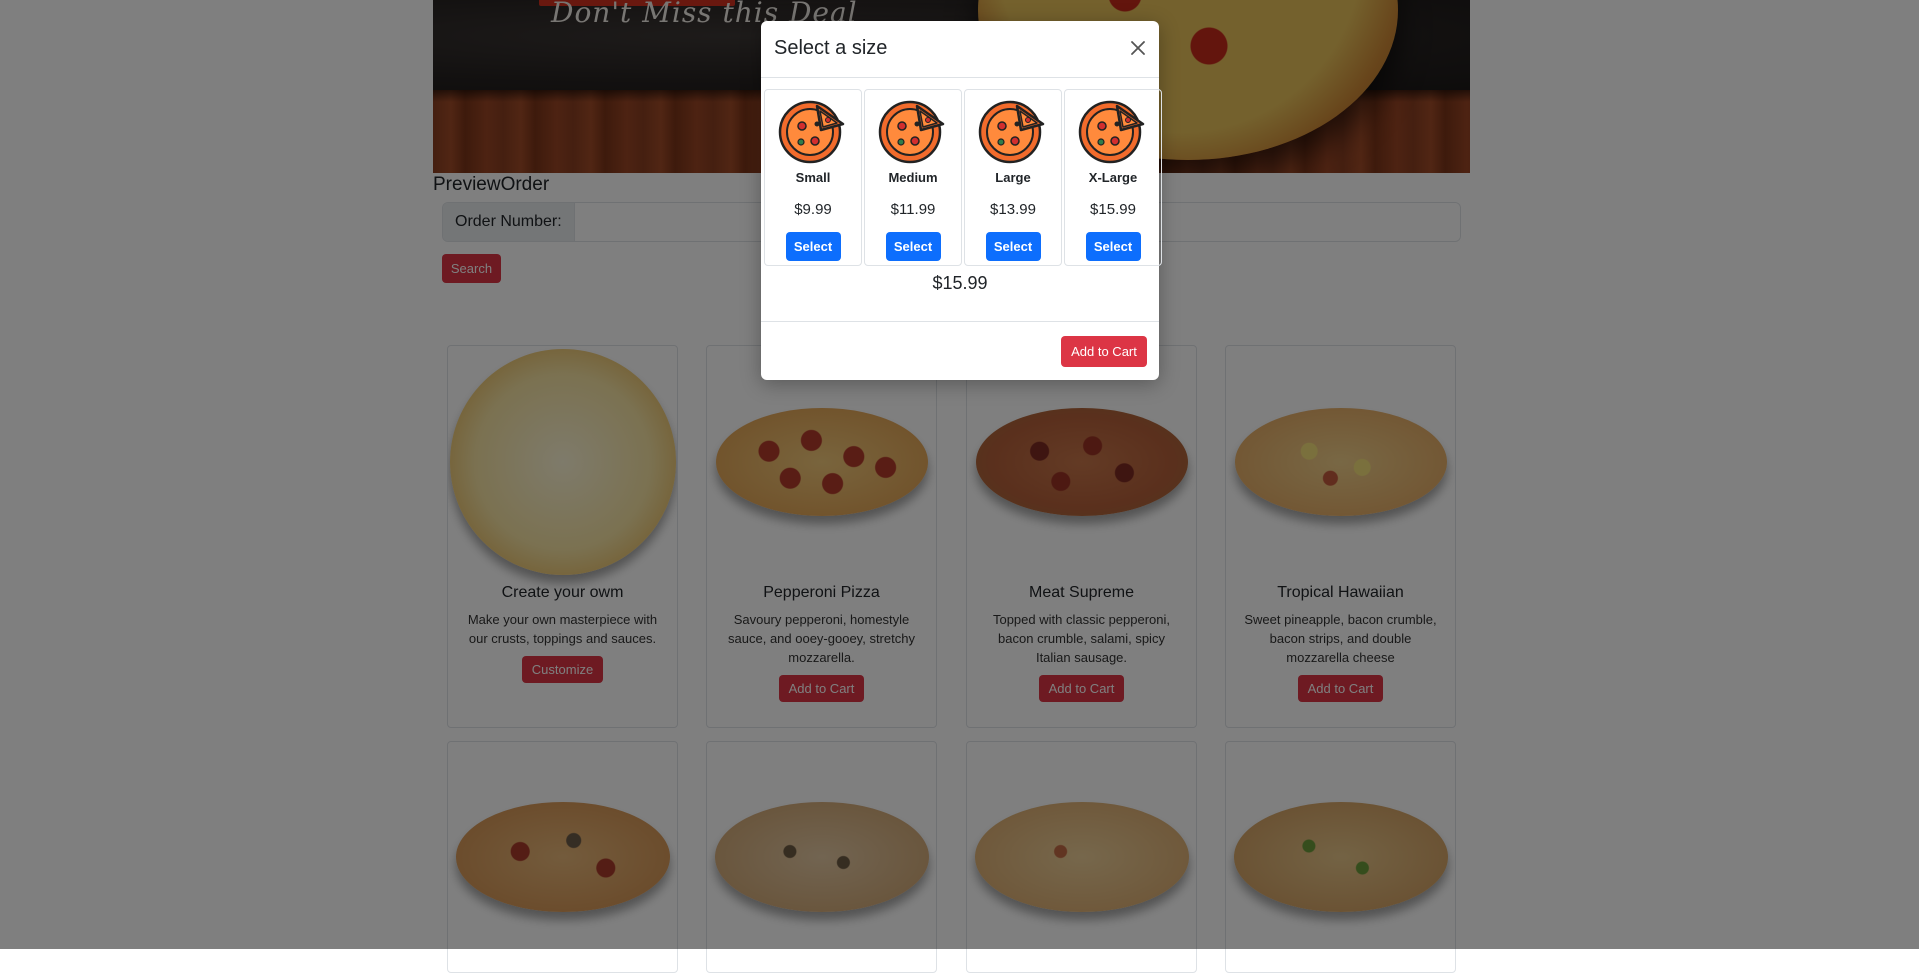 The width and height of the screenshot is (1919, 973). I want to click on size-name: X-Large, so click(1113, 177).